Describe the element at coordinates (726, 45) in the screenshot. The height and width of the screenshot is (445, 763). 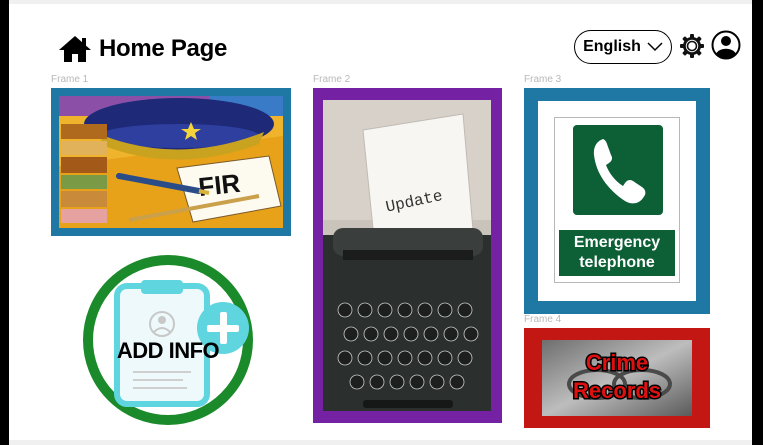
I see `user-circle-icon` at that location.